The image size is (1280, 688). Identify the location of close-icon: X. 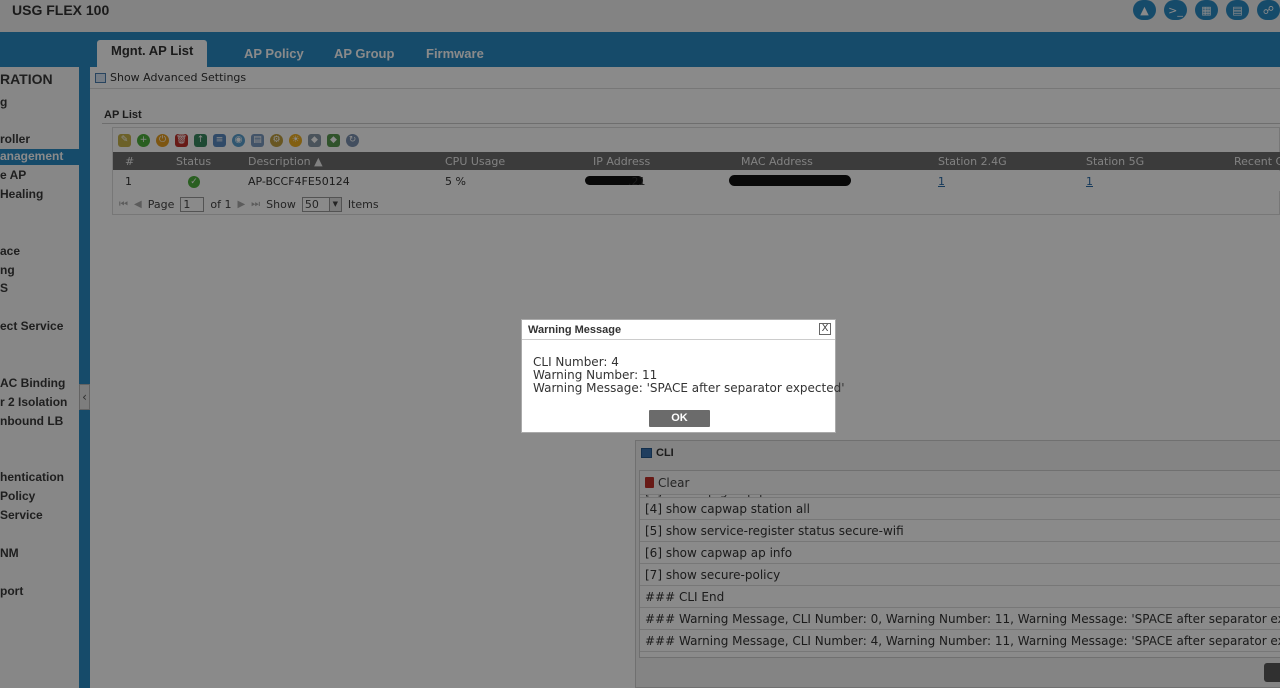
(825, 329).